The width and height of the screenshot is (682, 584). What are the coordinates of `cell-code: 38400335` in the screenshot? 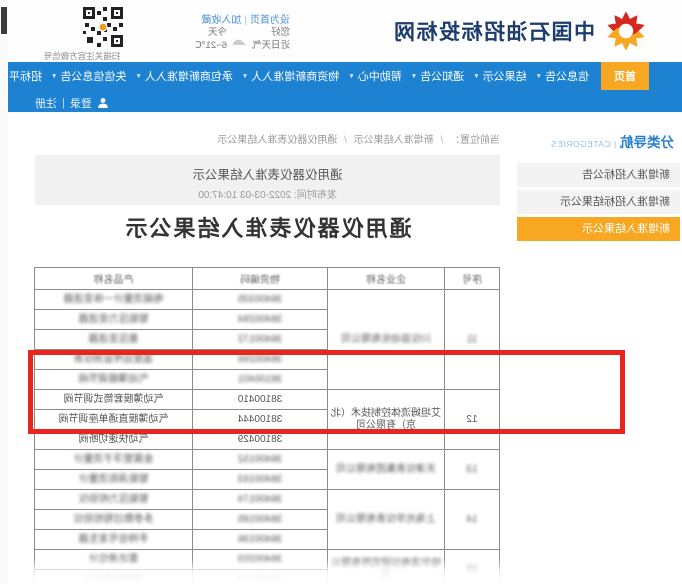 It's located at (260, 299).